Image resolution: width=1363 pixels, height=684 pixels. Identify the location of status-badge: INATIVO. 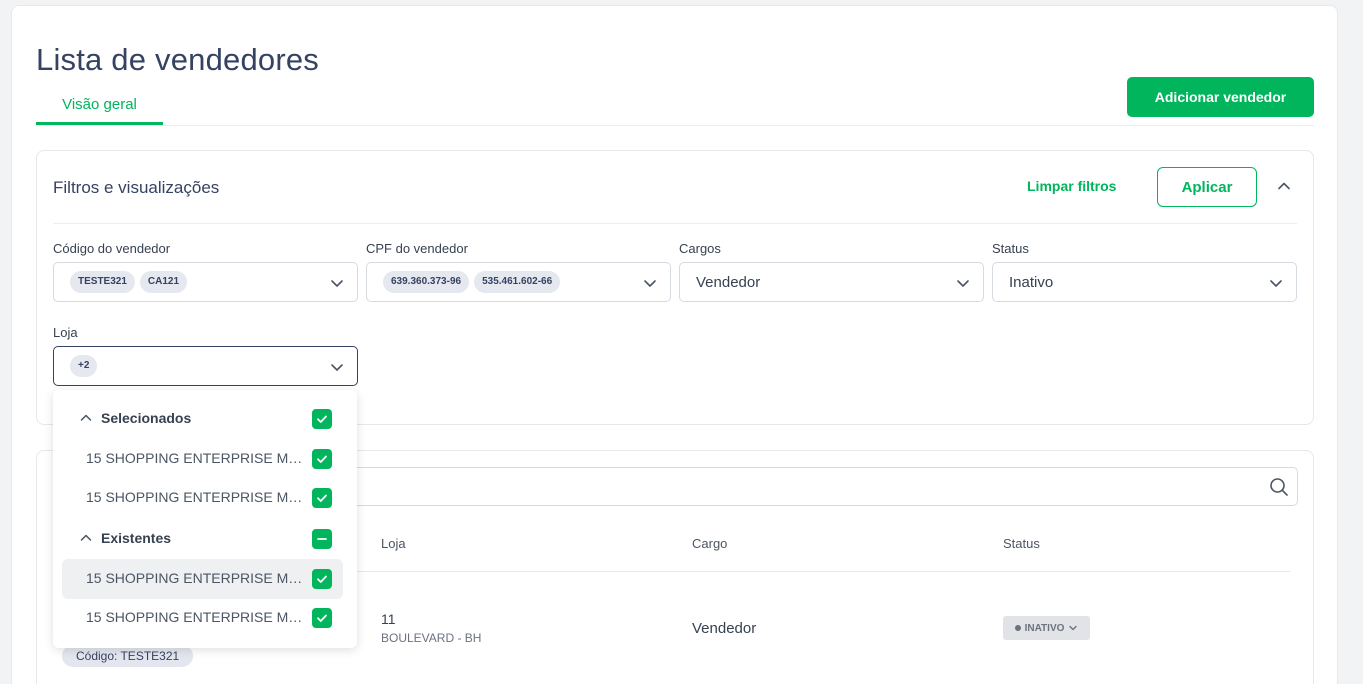
(1046, 628).